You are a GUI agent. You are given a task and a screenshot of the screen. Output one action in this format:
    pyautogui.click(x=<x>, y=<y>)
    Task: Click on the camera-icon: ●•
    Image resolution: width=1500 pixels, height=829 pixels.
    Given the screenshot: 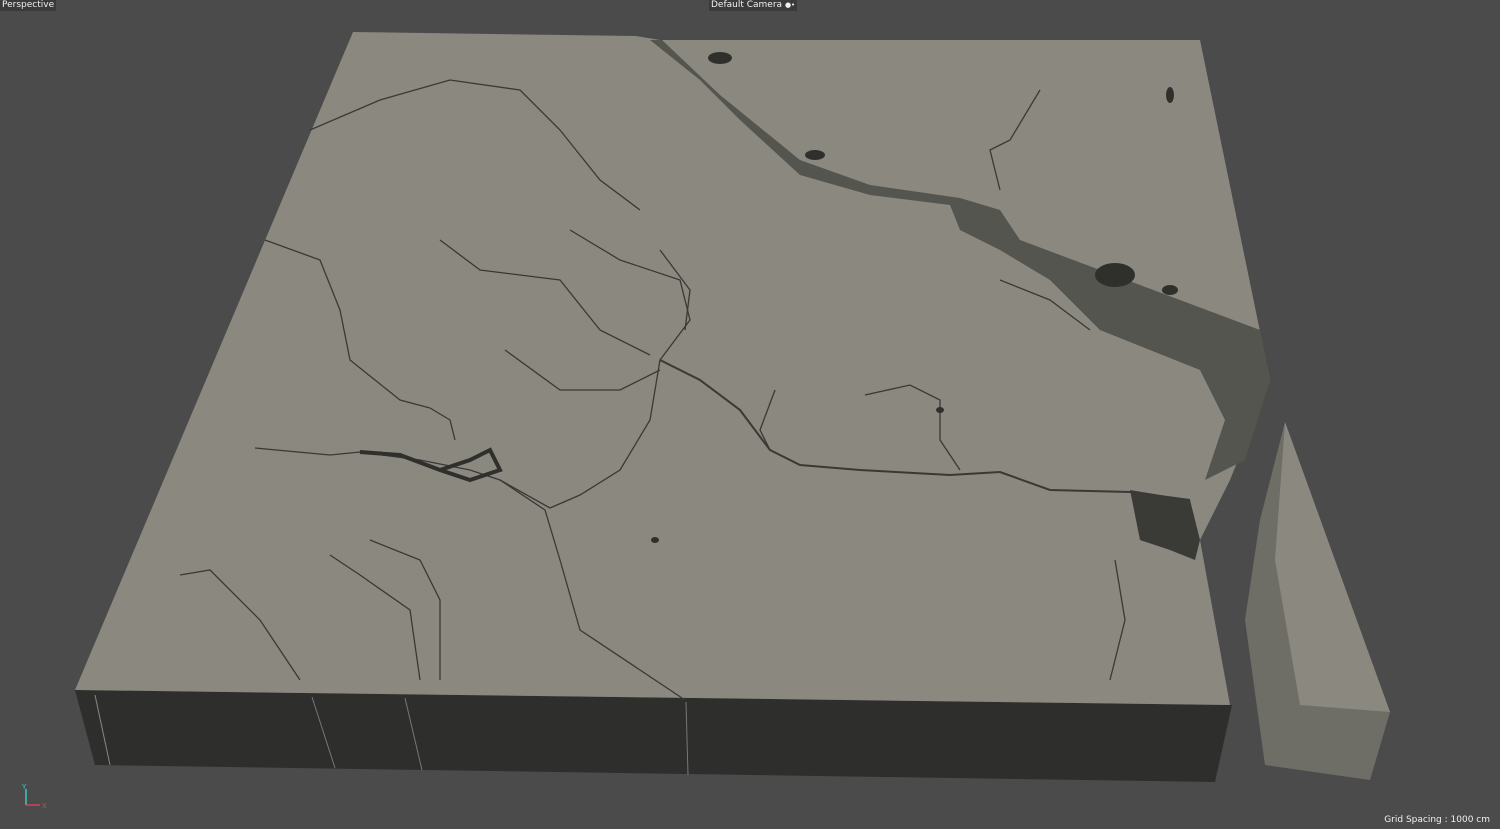 What is the action you would take?
    pyautogui.click(x=790, y=5)
    